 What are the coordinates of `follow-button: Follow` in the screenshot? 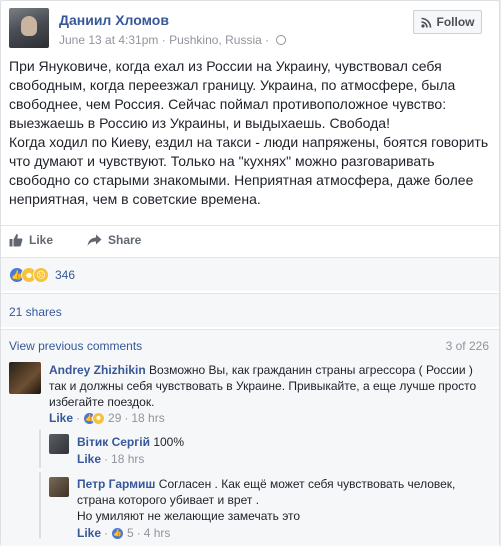 It's located at (447, 22).